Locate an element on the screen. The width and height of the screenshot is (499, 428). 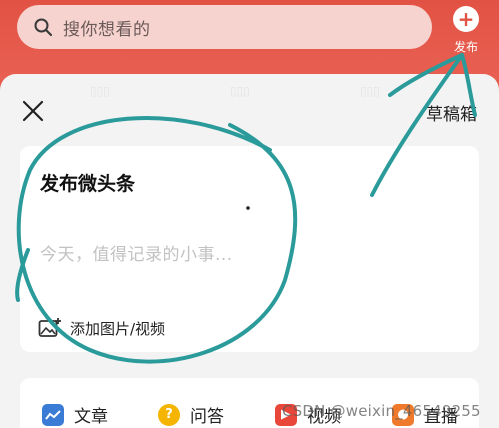
image-add-icon is located at coordinates (49, 327).